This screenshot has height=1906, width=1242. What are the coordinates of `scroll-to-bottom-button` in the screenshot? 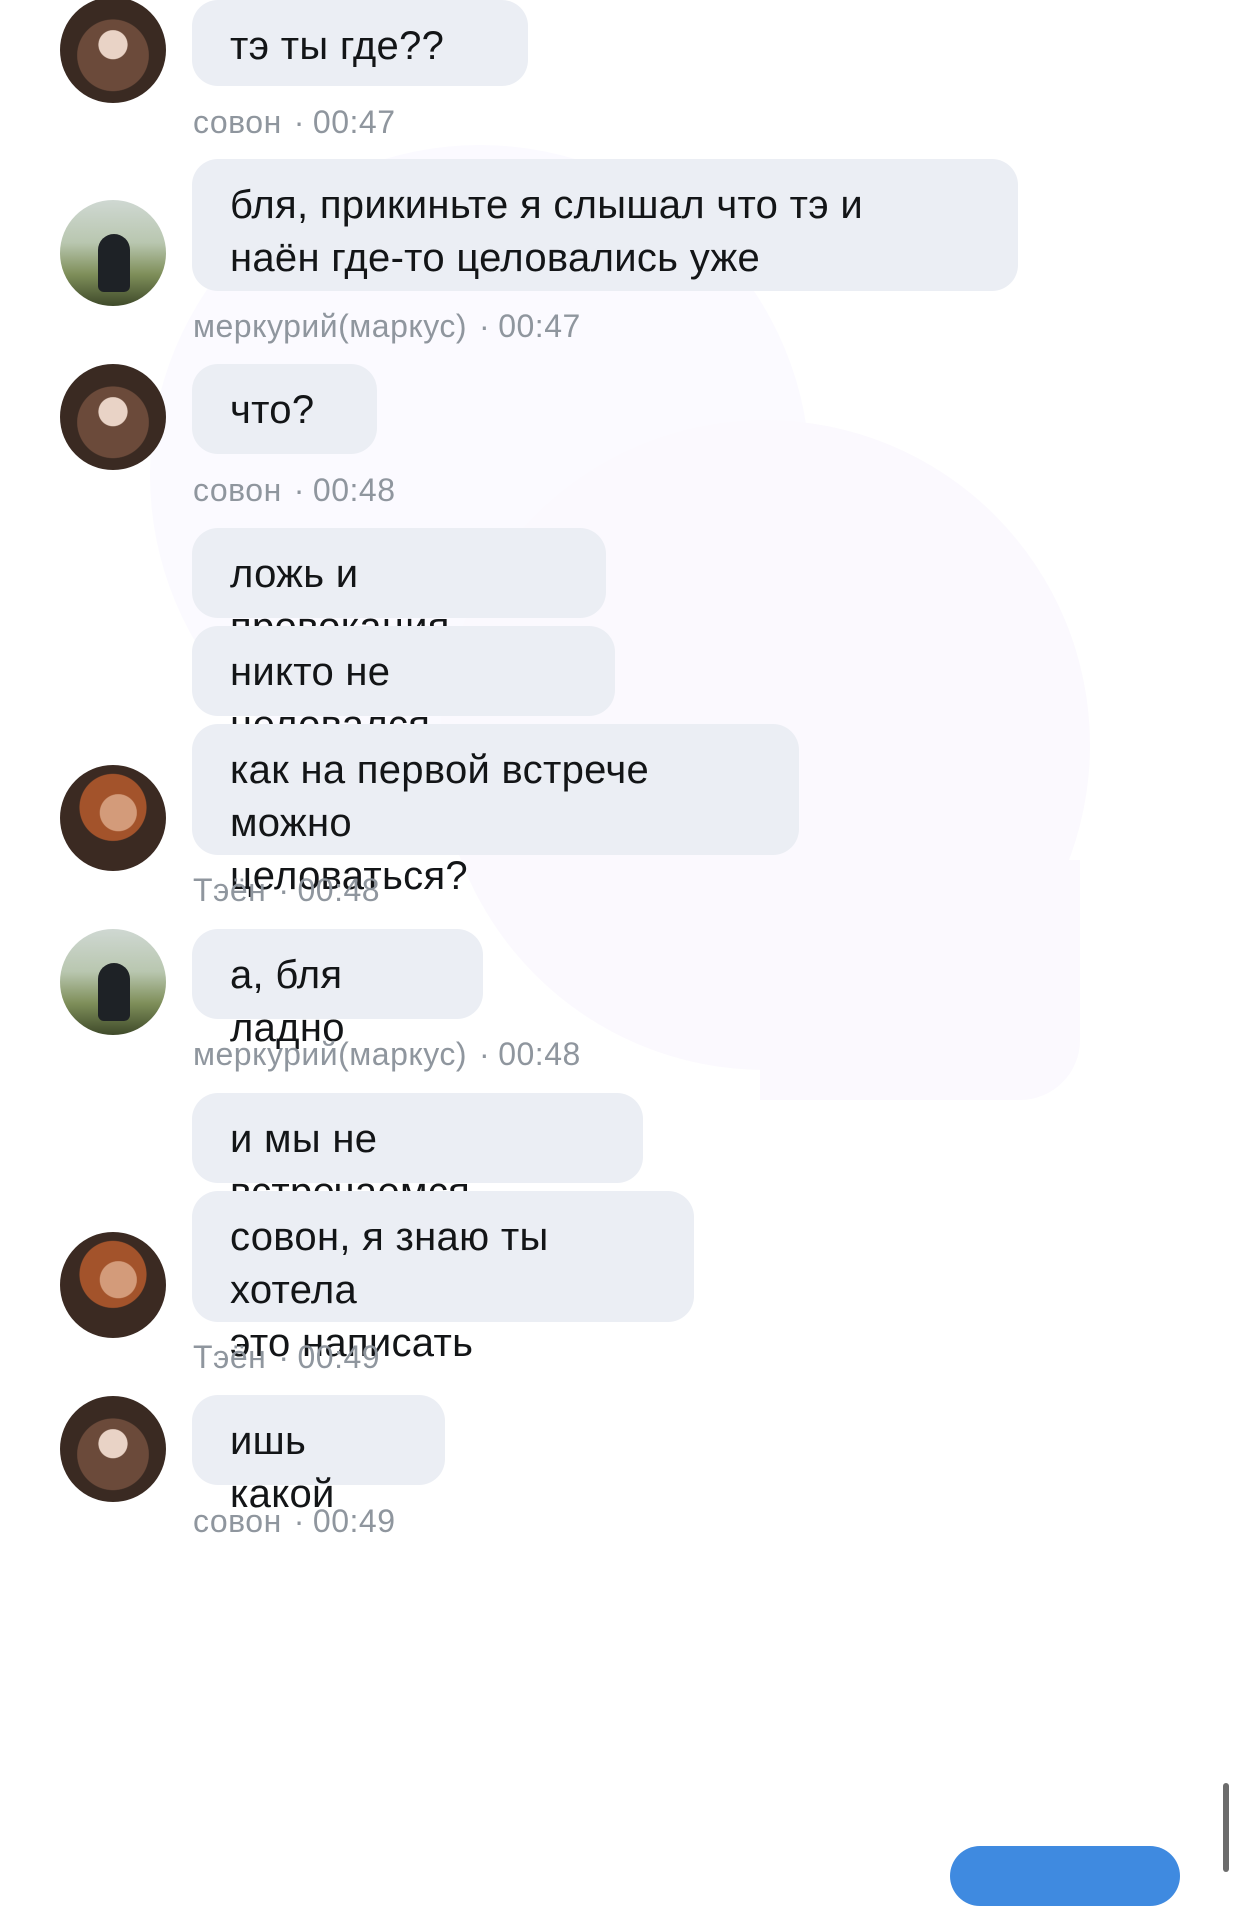 It's located at (1065, 1876).